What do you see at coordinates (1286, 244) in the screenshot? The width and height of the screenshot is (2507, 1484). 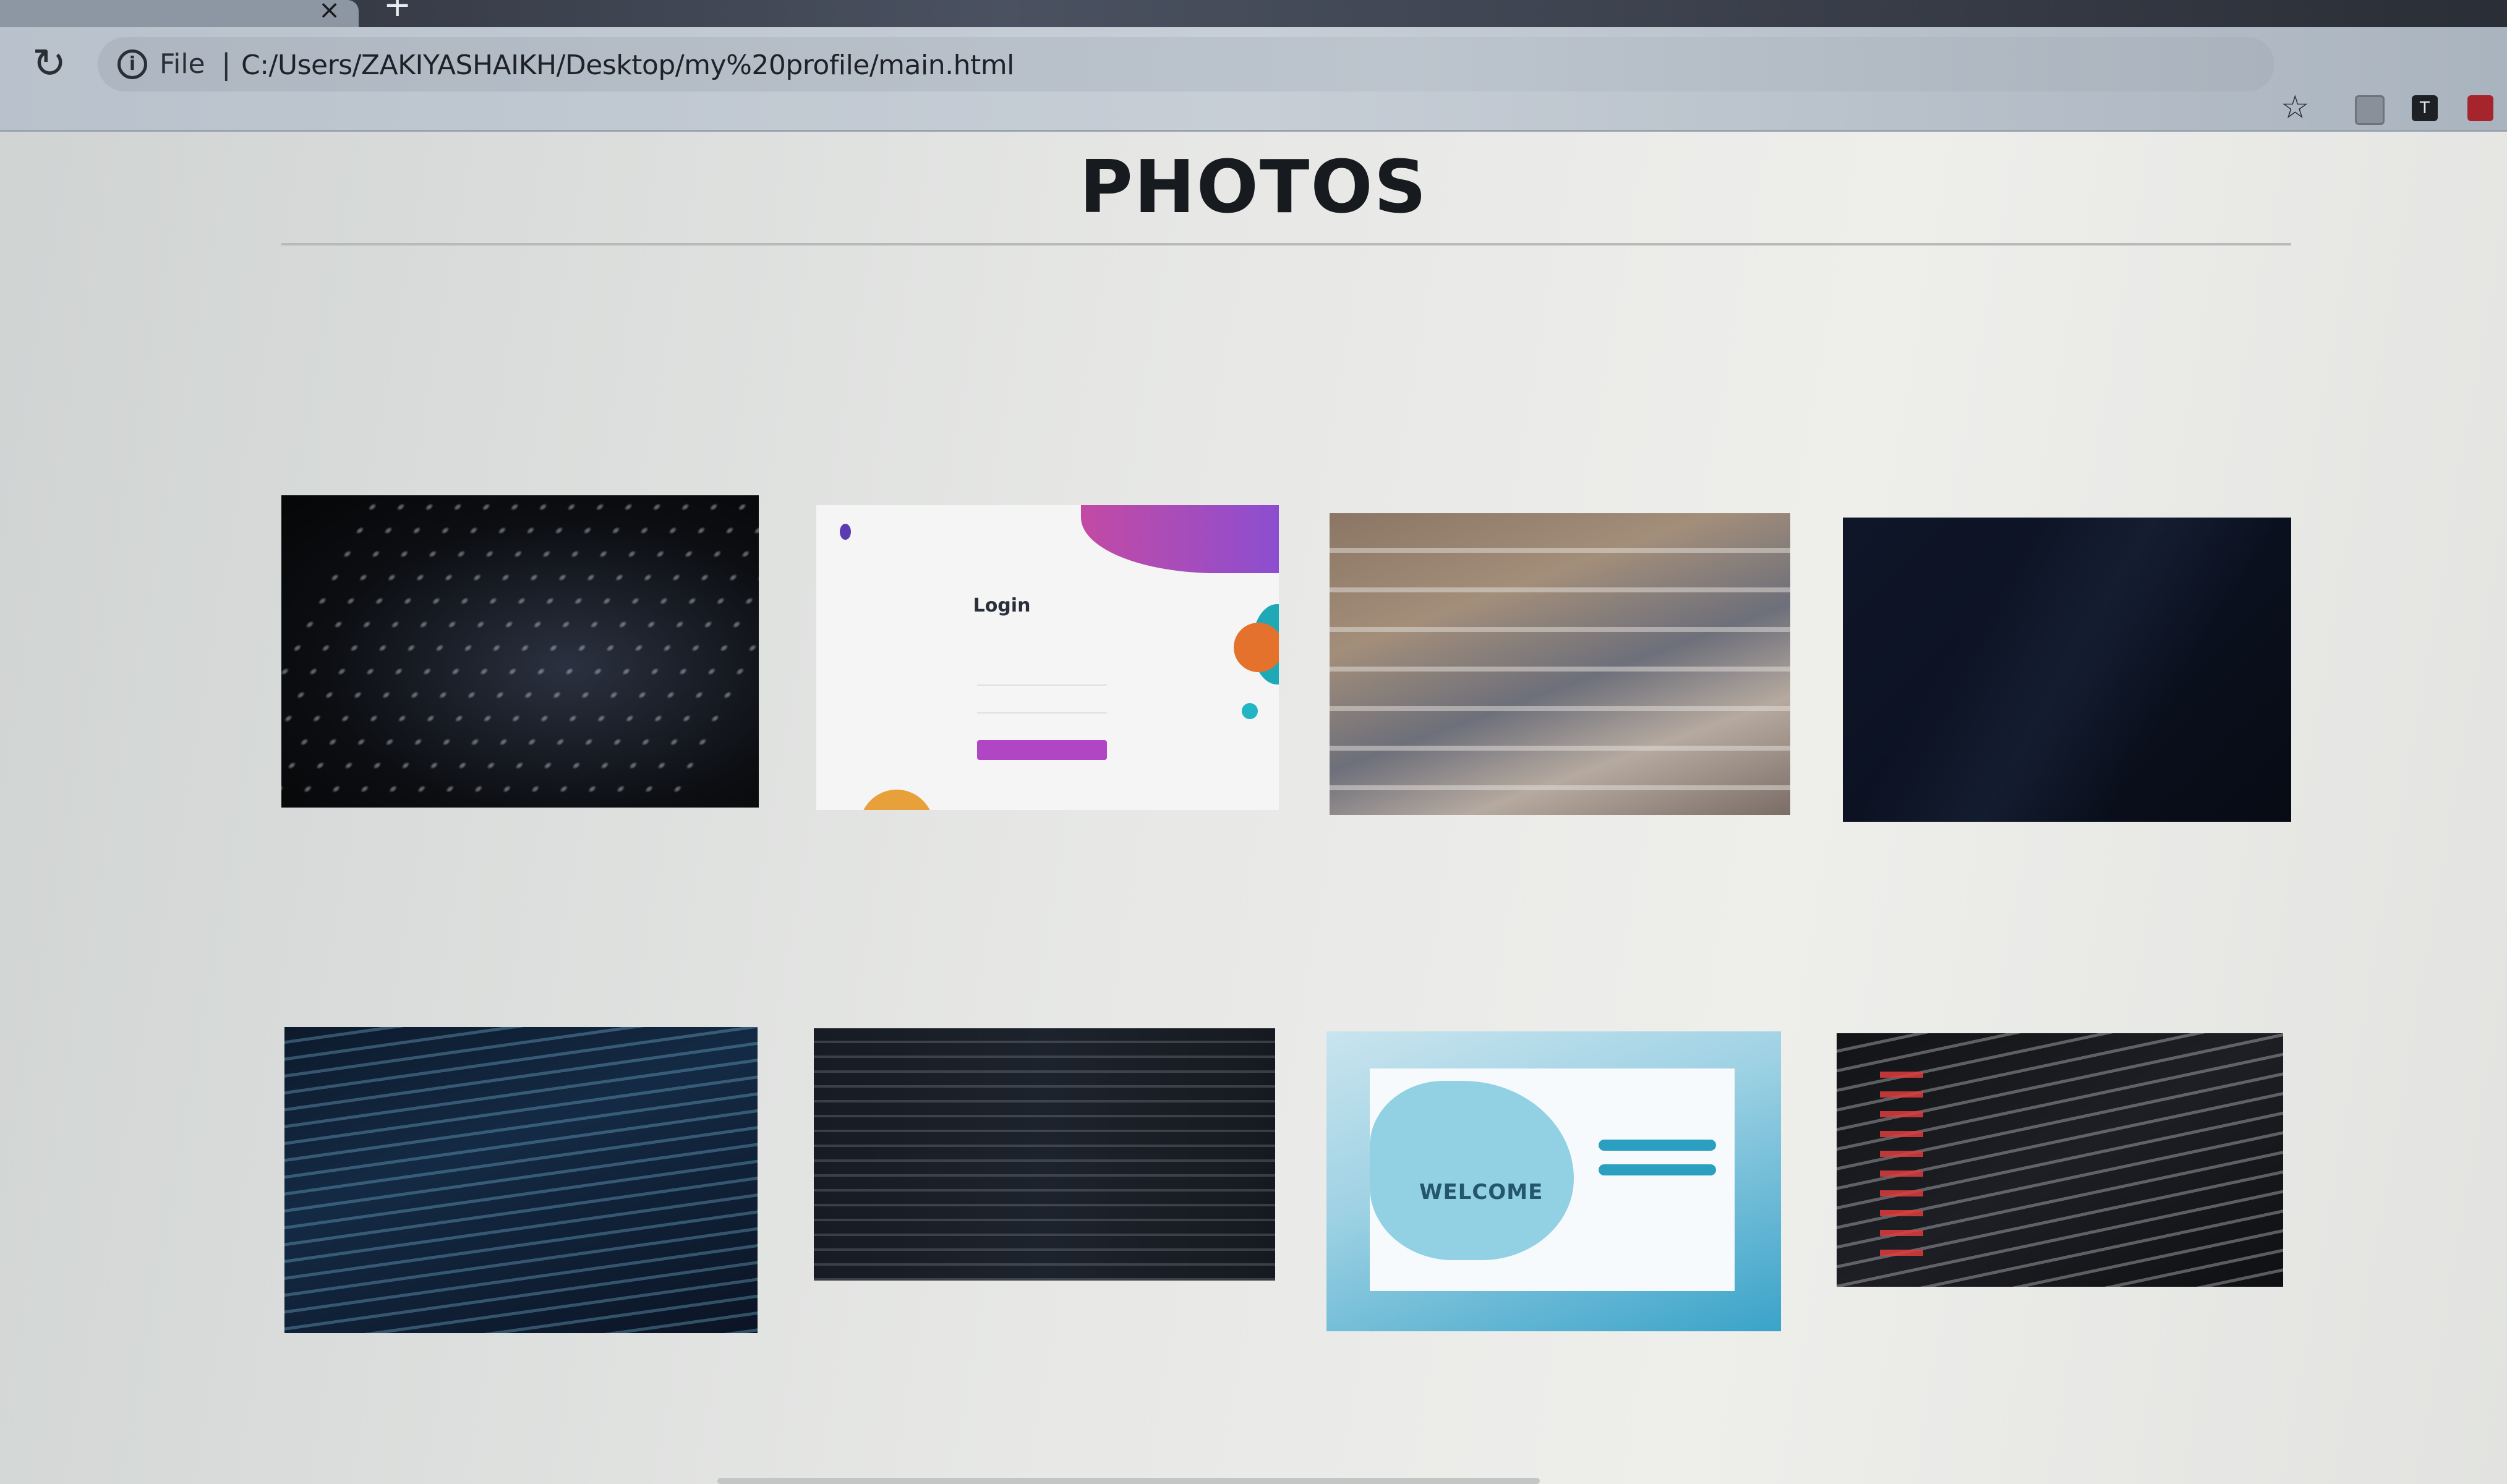 I see `divider` at bounding box center [1286, 244].